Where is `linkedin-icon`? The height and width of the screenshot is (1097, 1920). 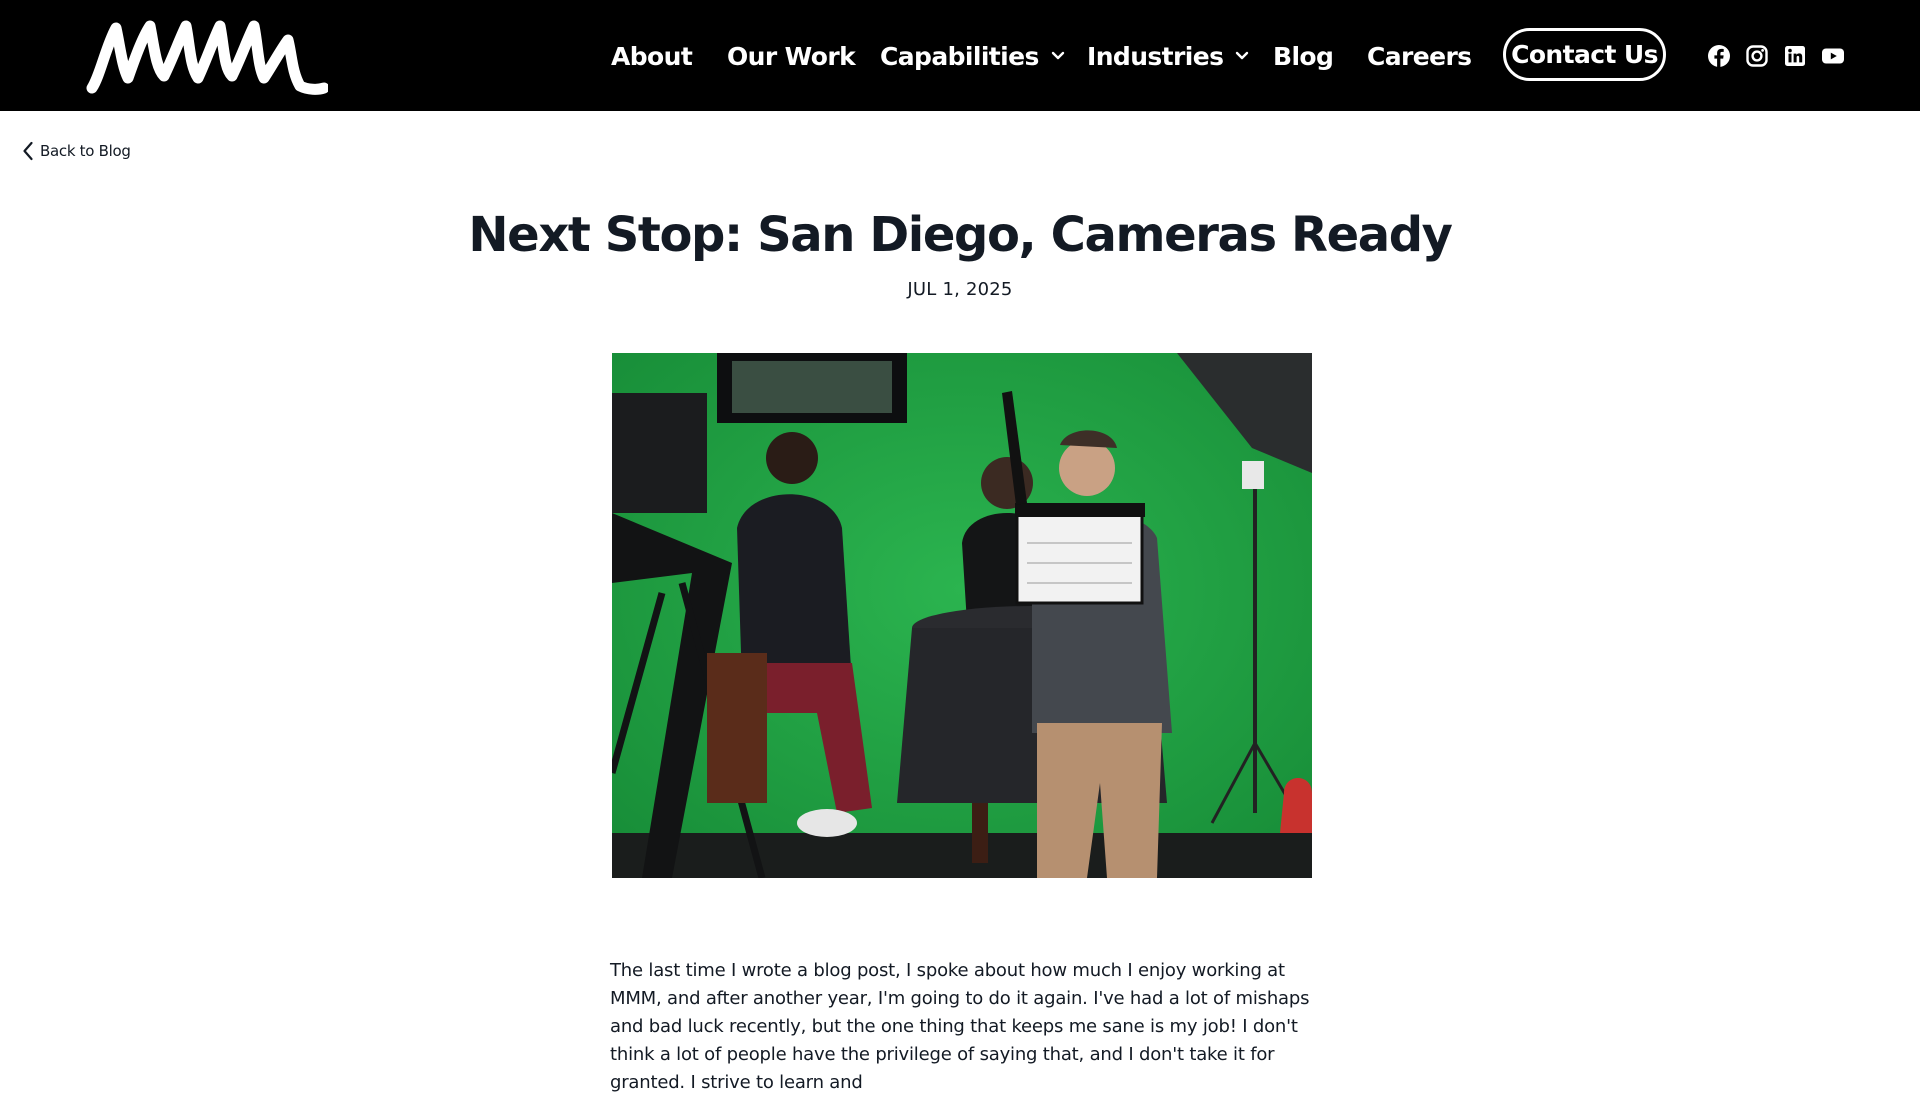 linkedin-icon is located at coordinates (1795, 56).